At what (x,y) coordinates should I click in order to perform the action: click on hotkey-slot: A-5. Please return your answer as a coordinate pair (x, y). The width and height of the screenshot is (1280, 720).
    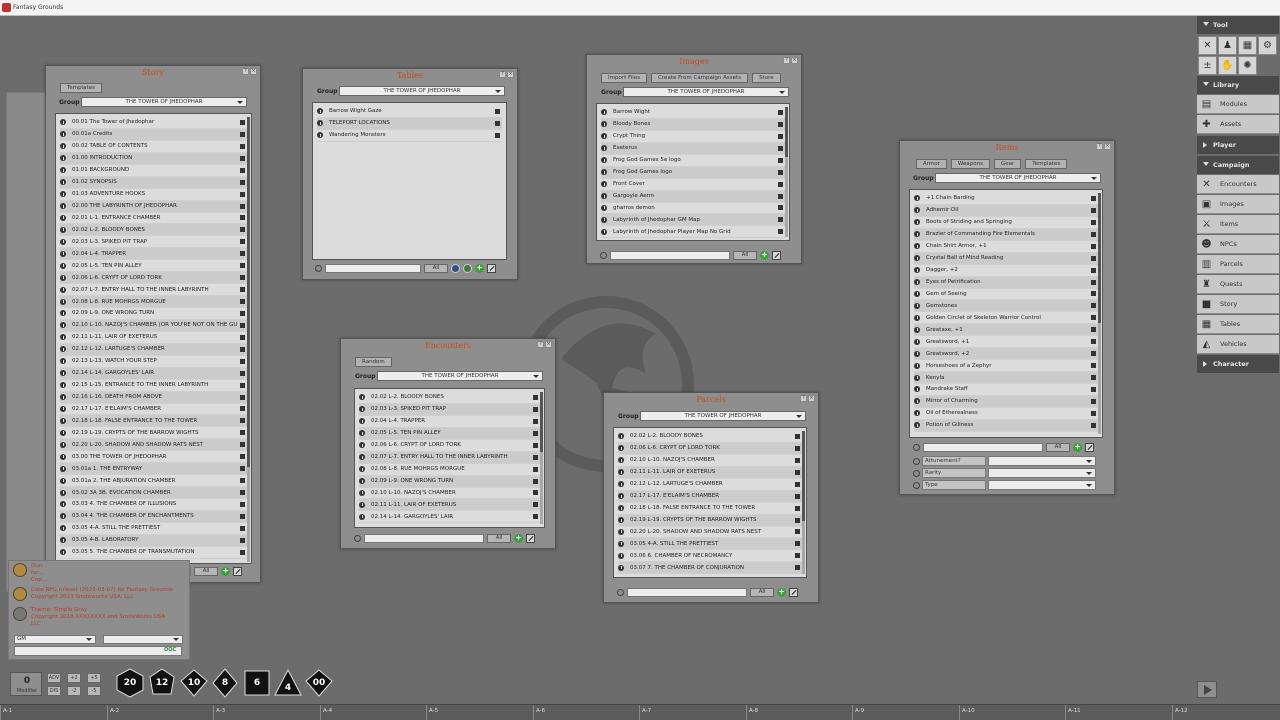
    Looking at the image, I should click on (479, 712).